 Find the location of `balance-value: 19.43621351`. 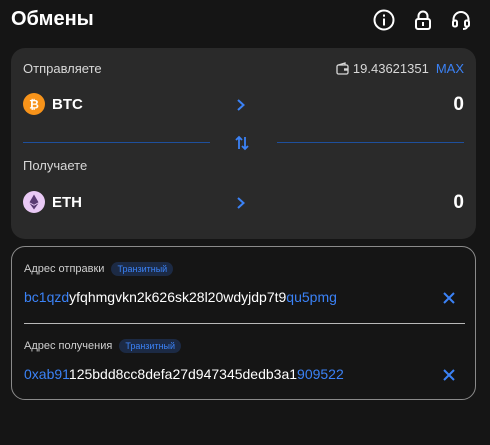

balance-value: 19.43621351 is located at coordinates (390, 68).